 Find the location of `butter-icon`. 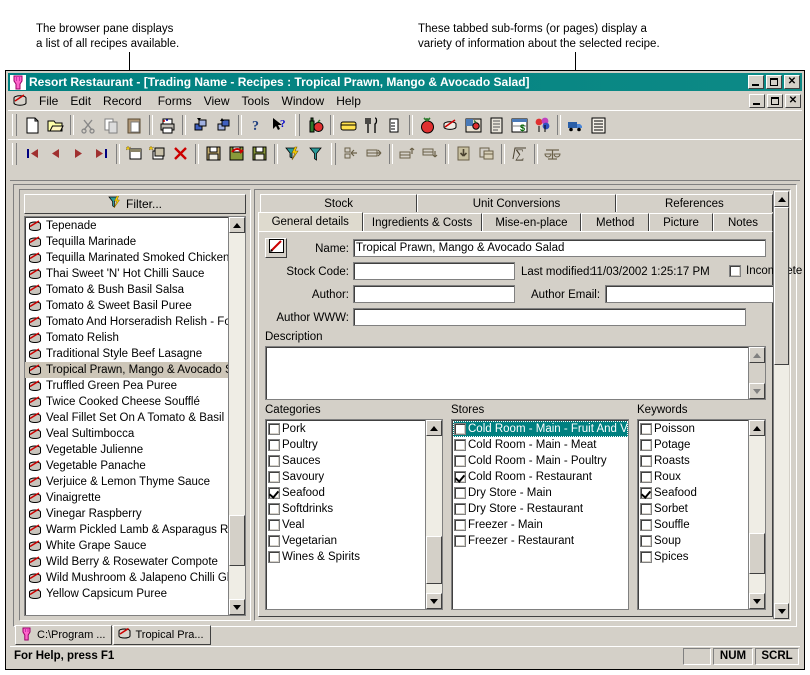

butter-icon is located at coordinates (348, 125).